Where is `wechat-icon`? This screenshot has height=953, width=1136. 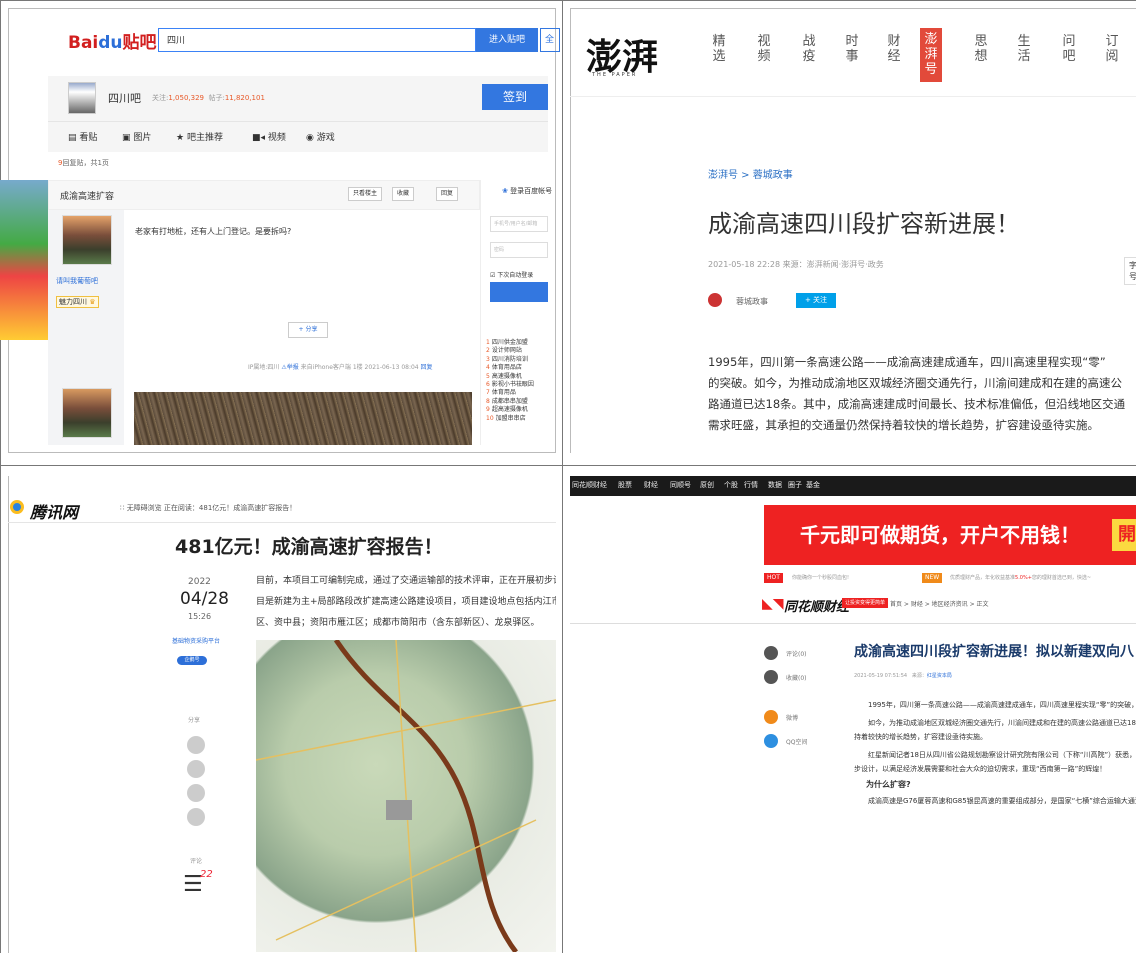 wechat-icon is located at coordinates (196, 745).